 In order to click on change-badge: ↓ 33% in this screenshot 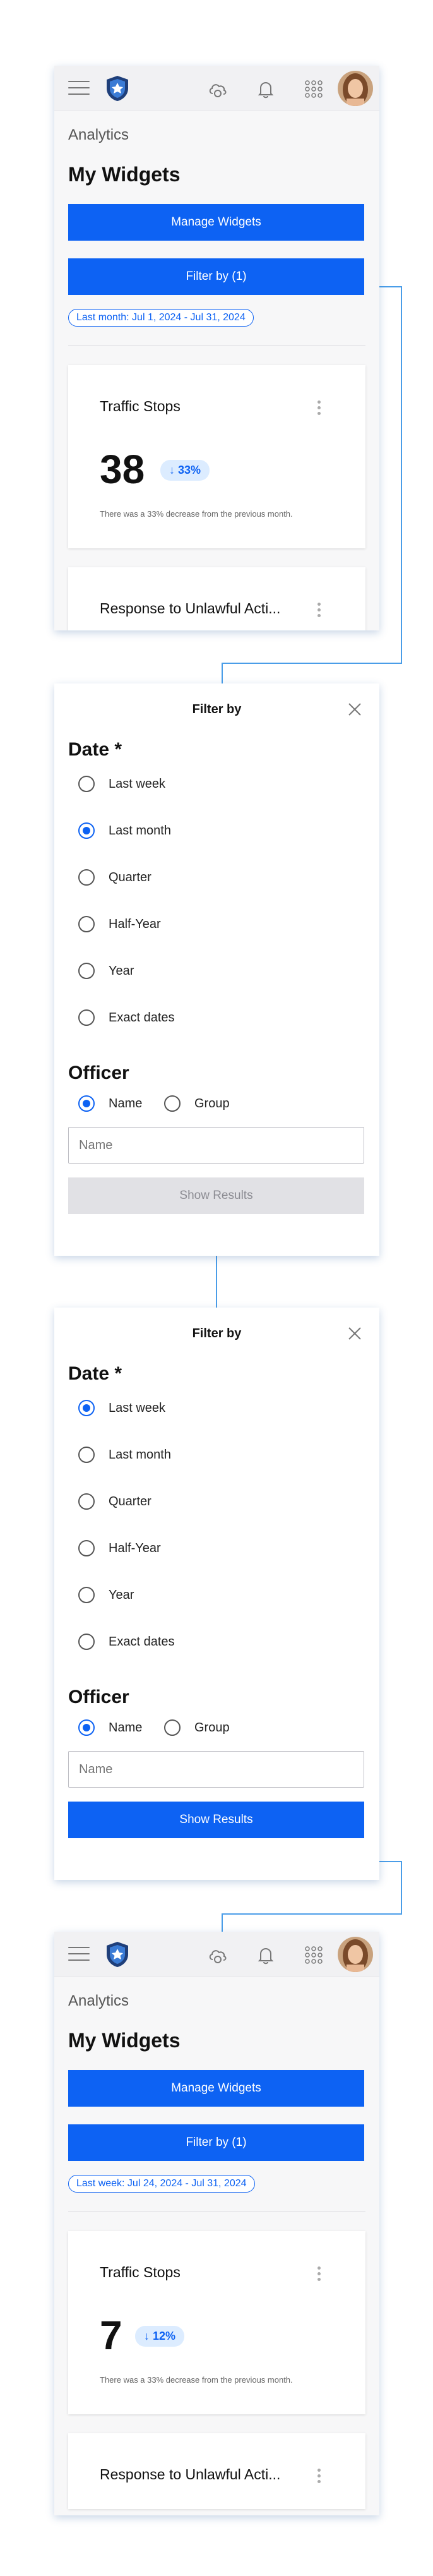, I will do `click(185, 470)`.